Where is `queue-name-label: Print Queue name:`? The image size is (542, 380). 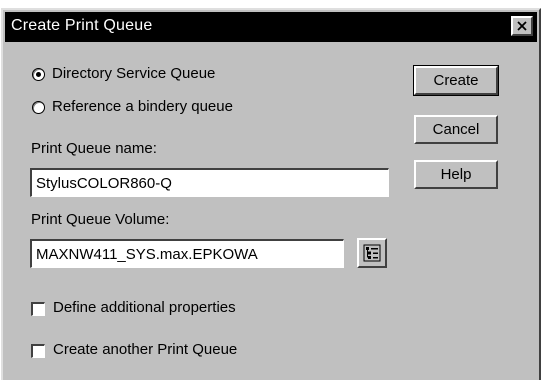
queue-name-label: Print Queue name: is located at coordinates (94, 148).